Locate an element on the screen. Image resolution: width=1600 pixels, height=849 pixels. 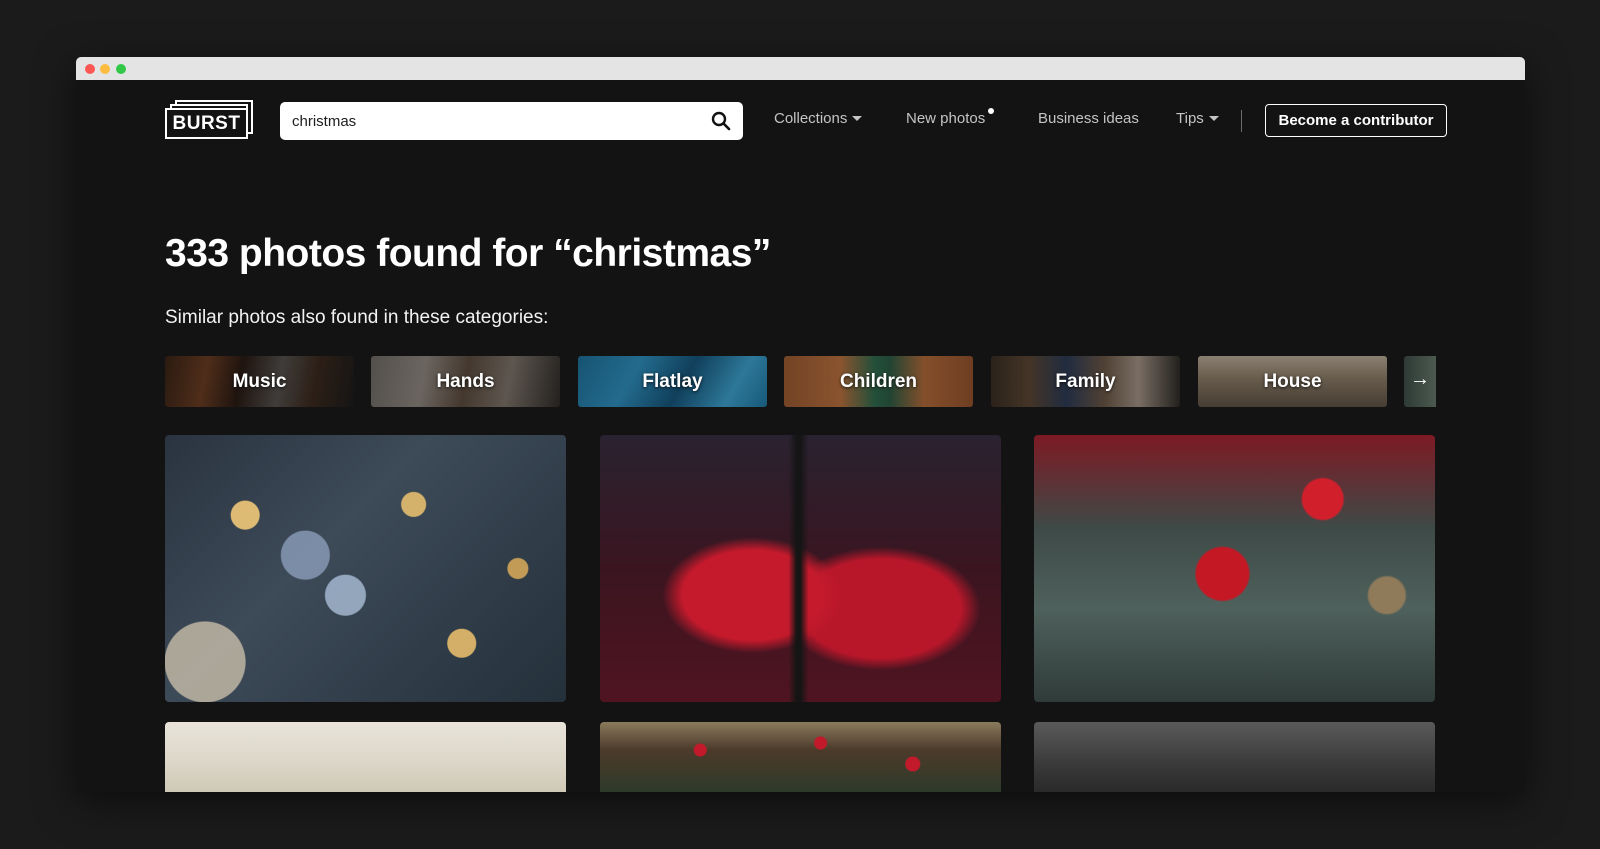
nav-business-ideas-label: Business ideas is located at coordinates (1088, 118).